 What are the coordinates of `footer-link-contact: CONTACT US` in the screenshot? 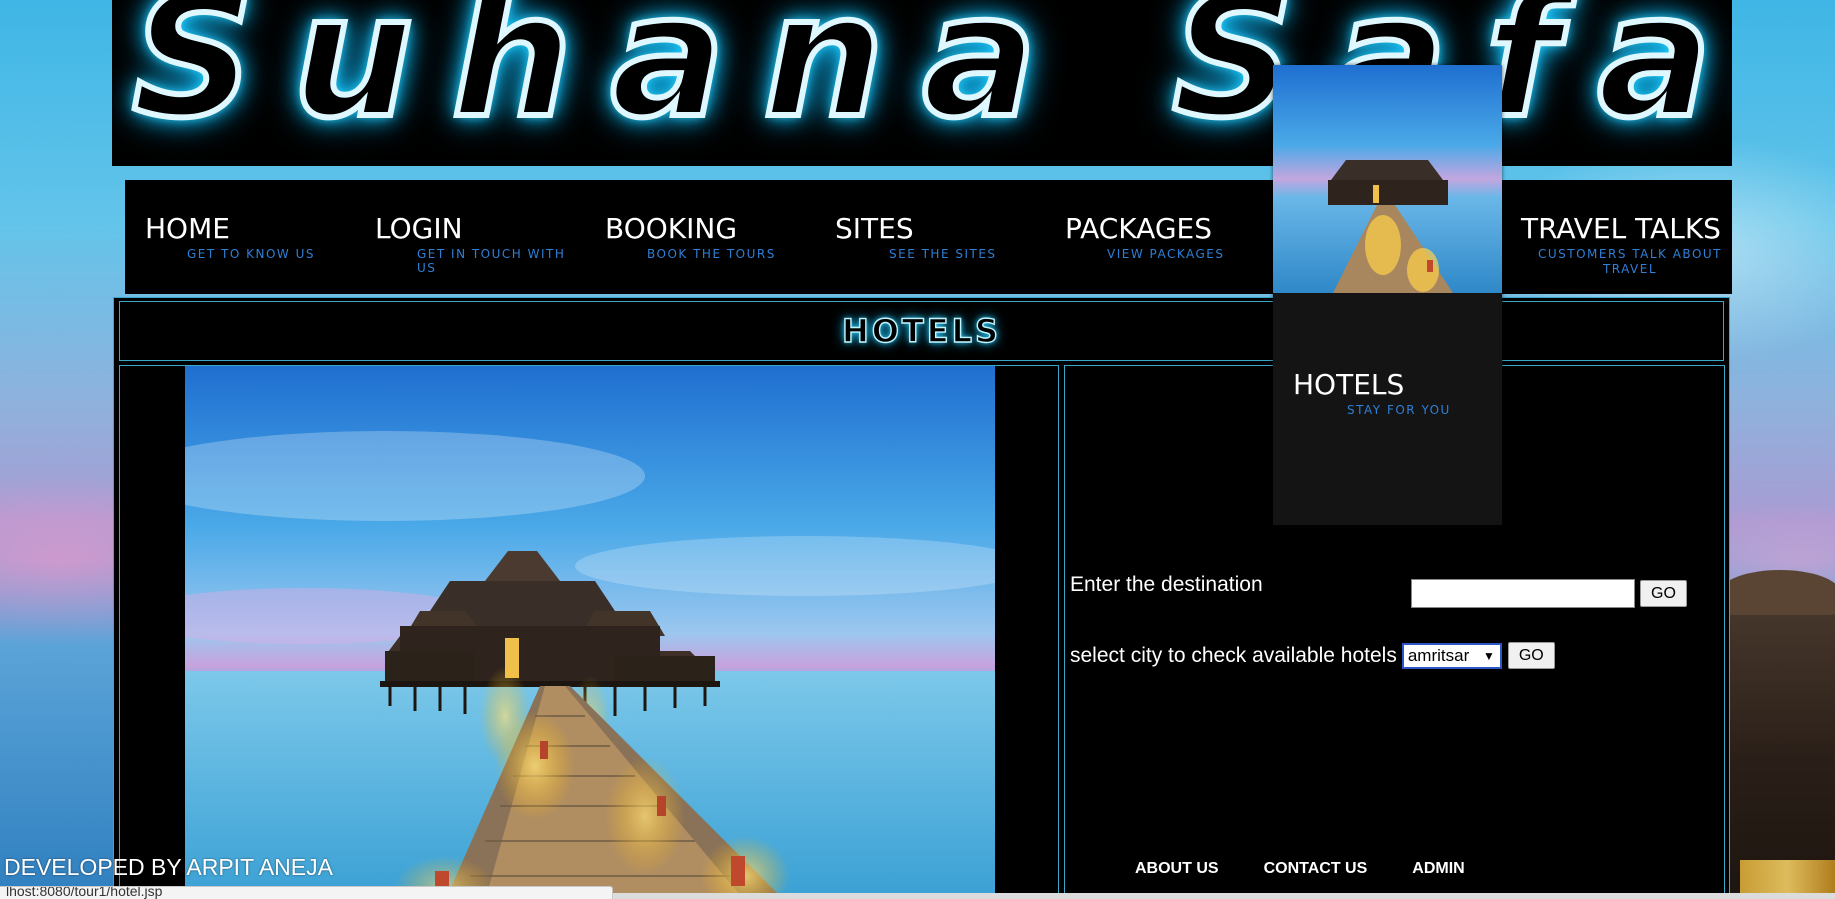 It's located at (1316, 869).